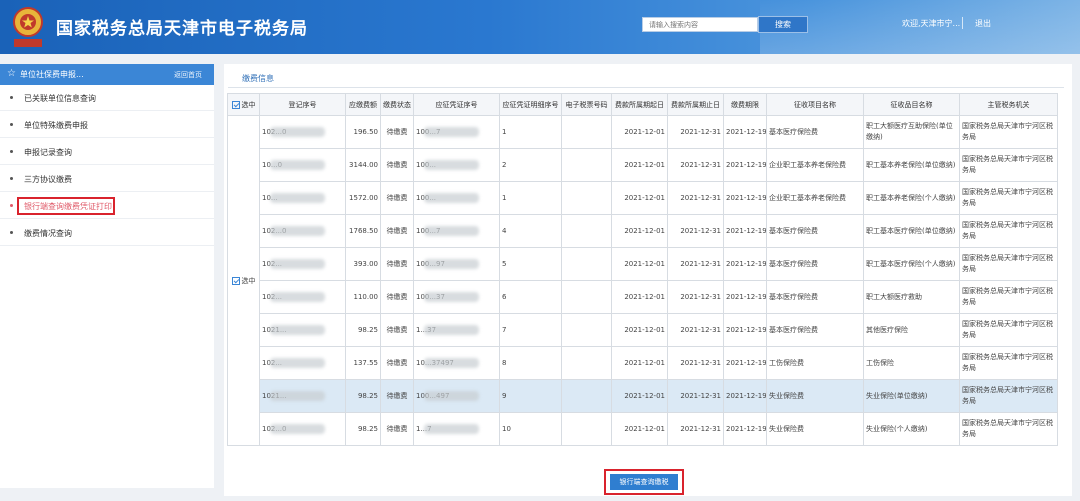 This screenshot has width=1080, height=501. I want to click on logout-link: 退出, so click(983, 23).